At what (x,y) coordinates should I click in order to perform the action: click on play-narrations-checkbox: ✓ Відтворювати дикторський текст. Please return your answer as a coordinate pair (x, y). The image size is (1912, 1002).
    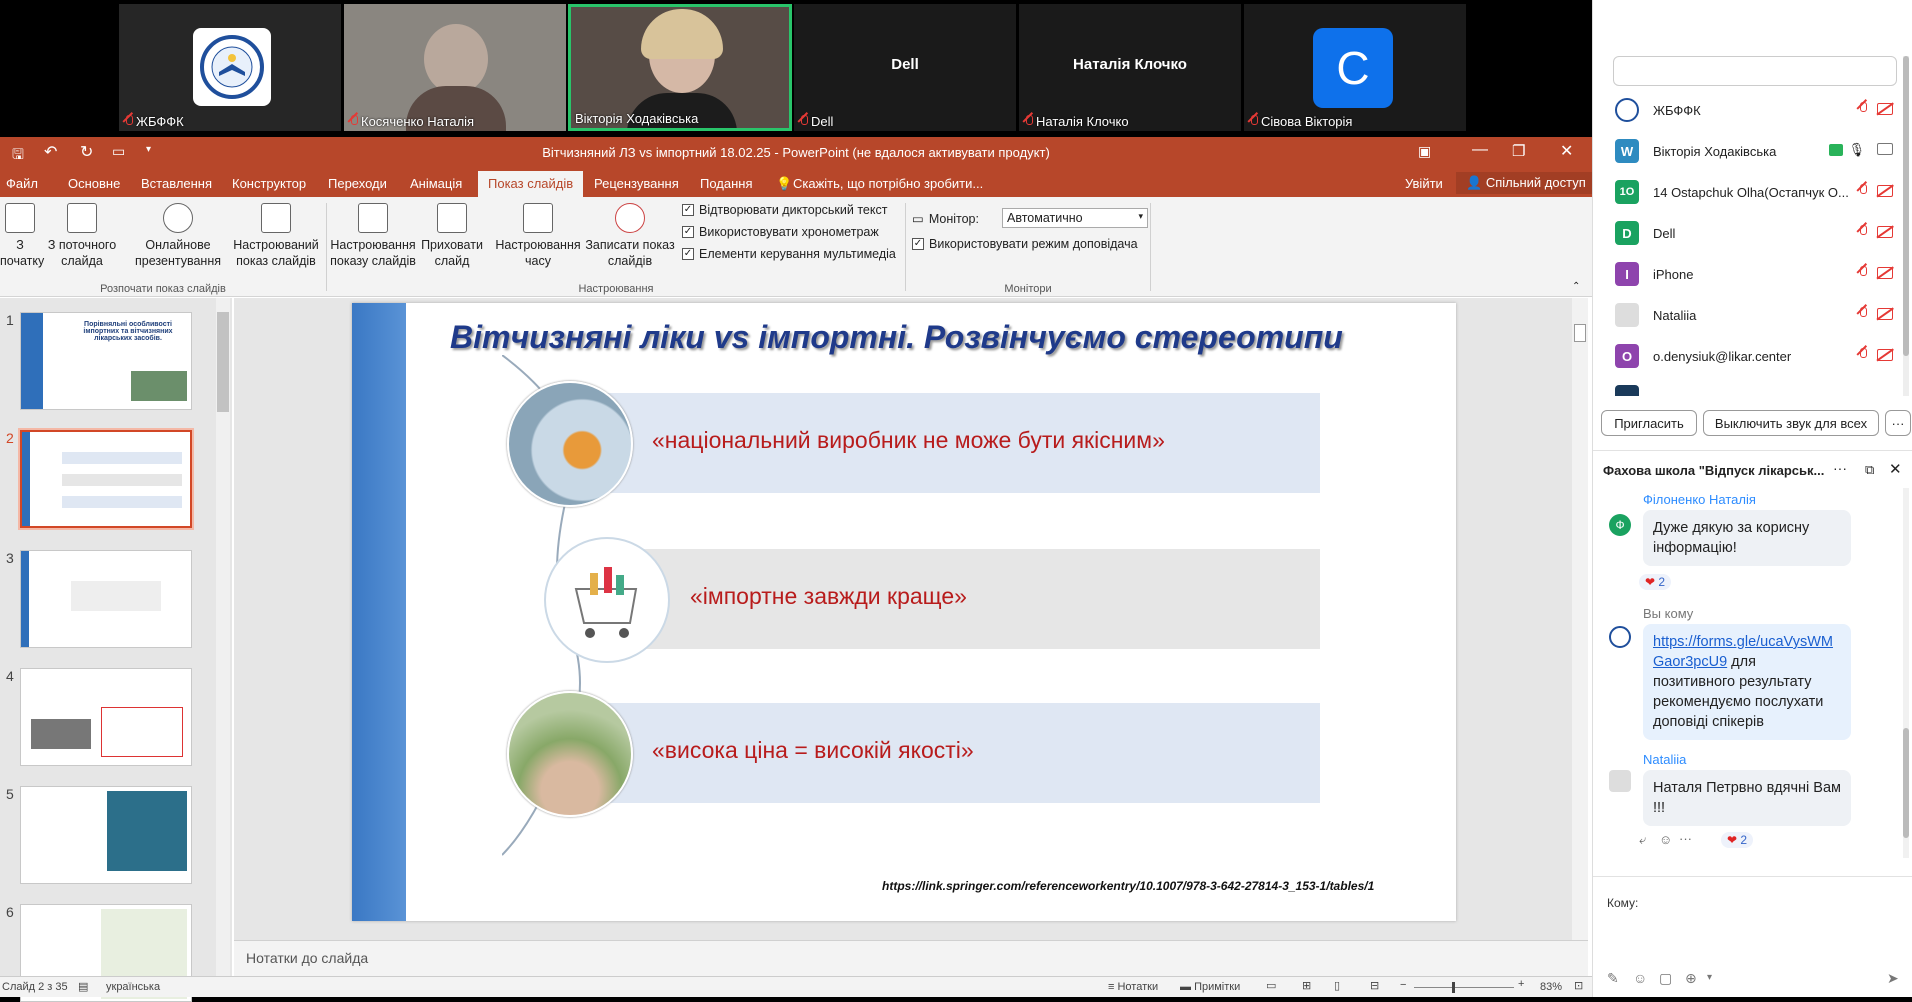
    Looking at the image, I should click on (784, 210).